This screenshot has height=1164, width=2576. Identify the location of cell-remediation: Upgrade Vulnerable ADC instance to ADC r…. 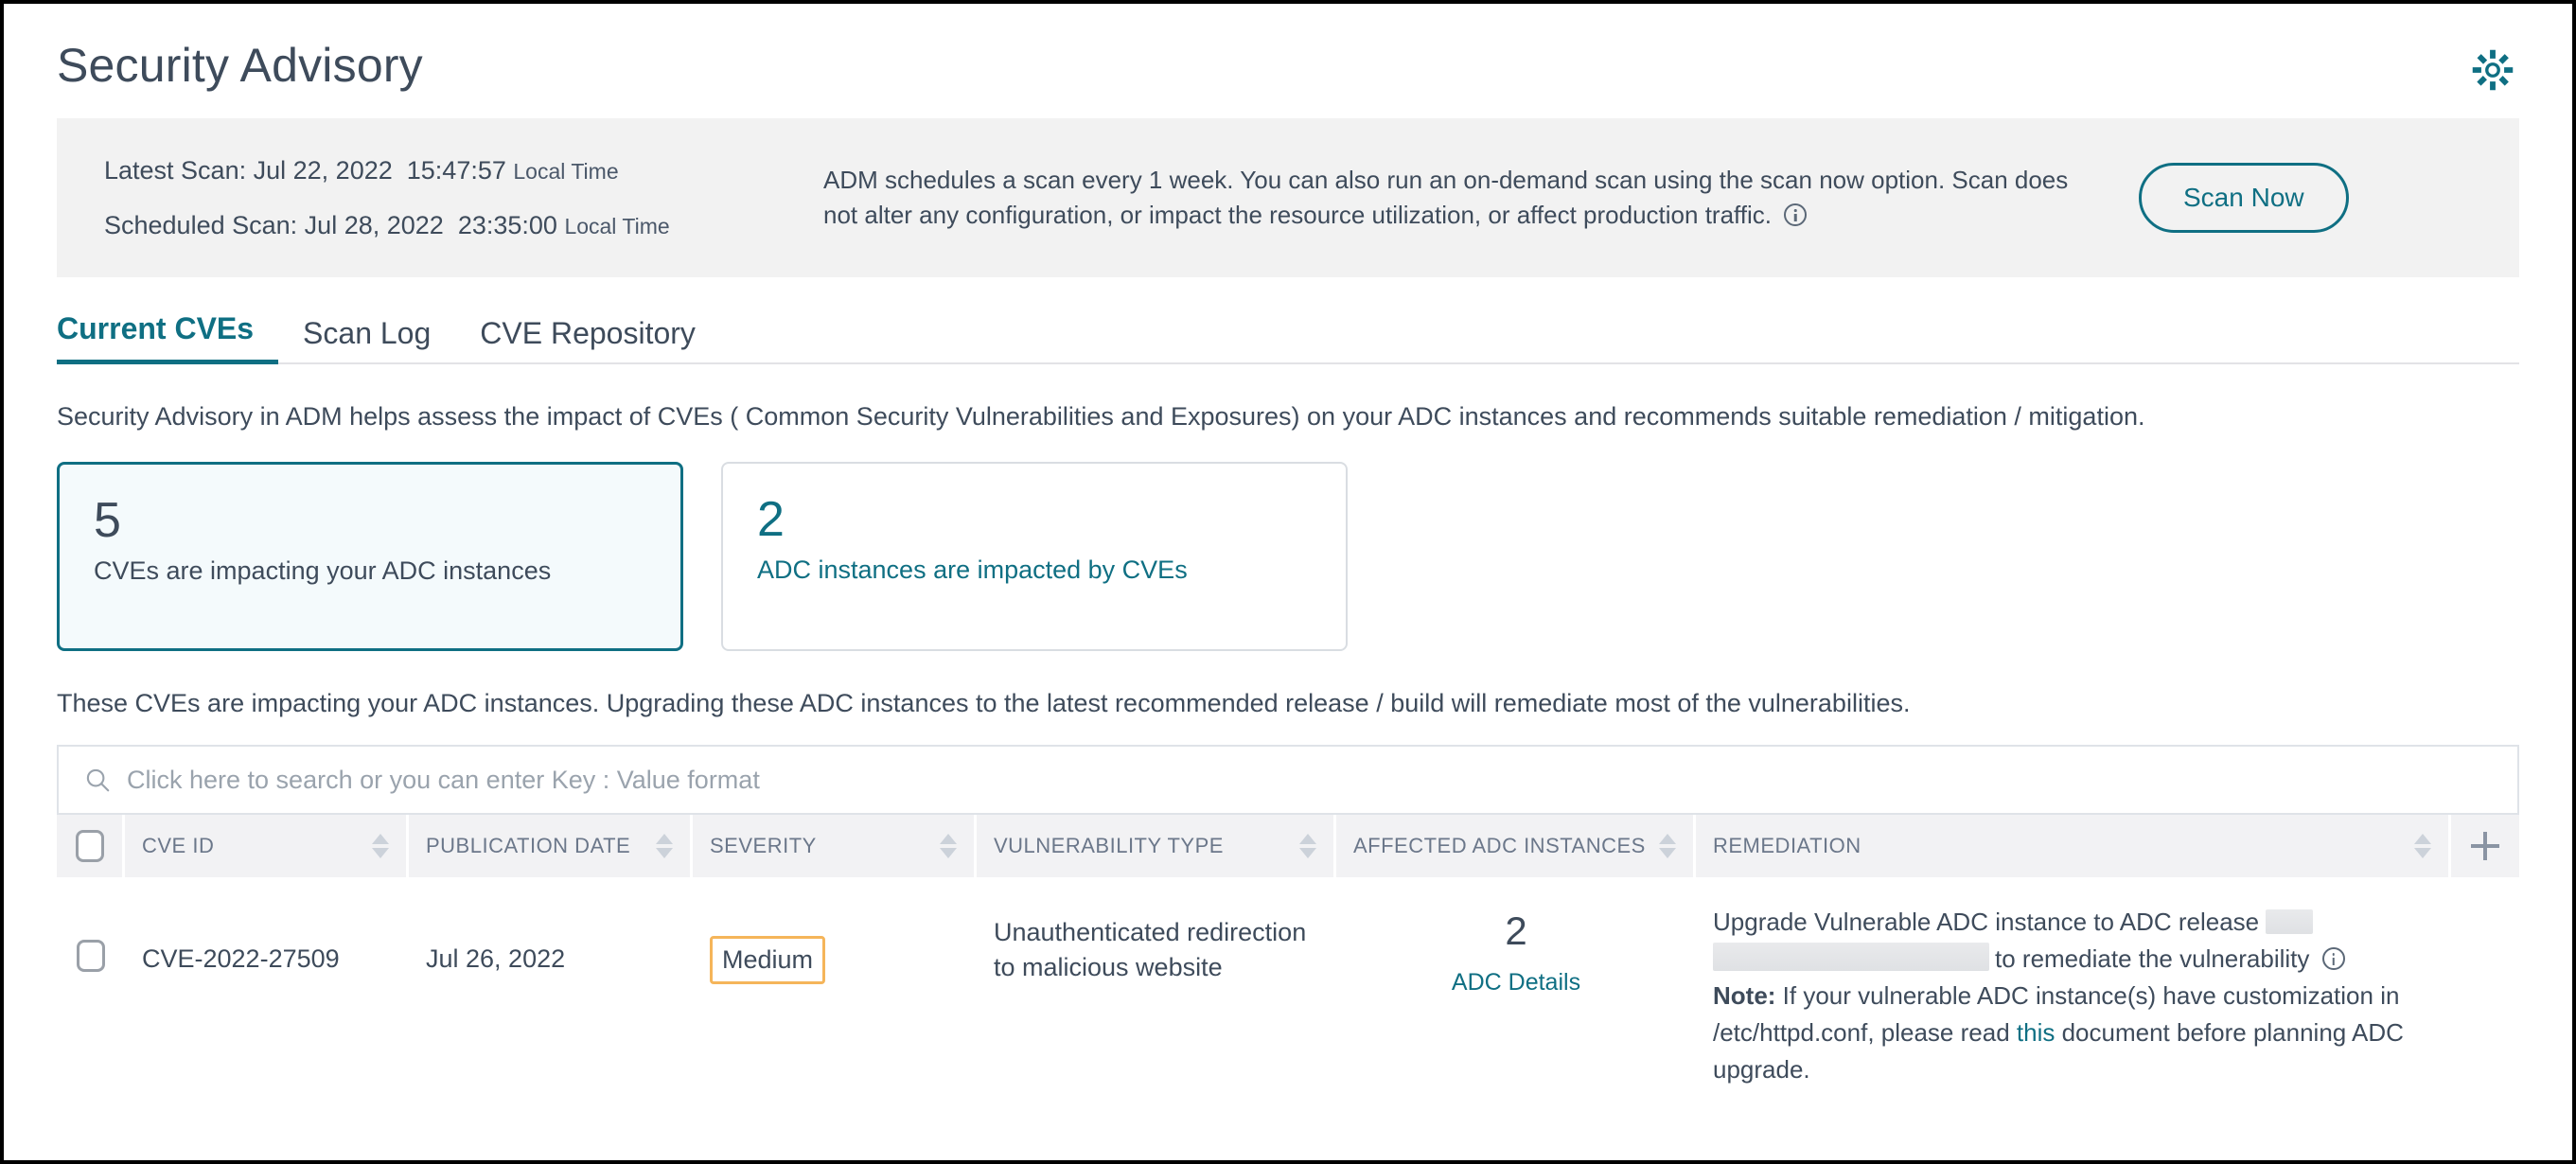
(2073, 996).